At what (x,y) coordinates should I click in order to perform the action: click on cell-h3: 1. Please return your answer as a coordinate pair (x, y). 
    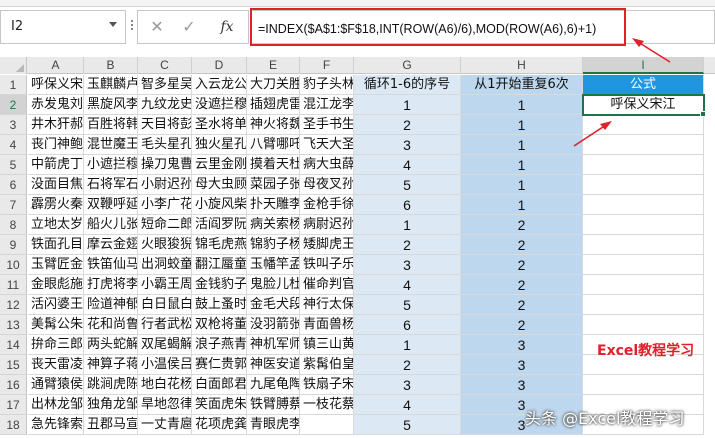
    Looking at the image, I should click on (522, 125).